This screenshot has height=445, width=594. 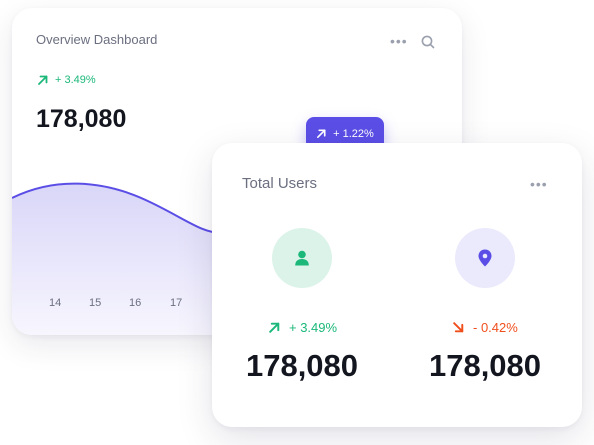 I want to click on user-icon, so click(x=302, y=258).